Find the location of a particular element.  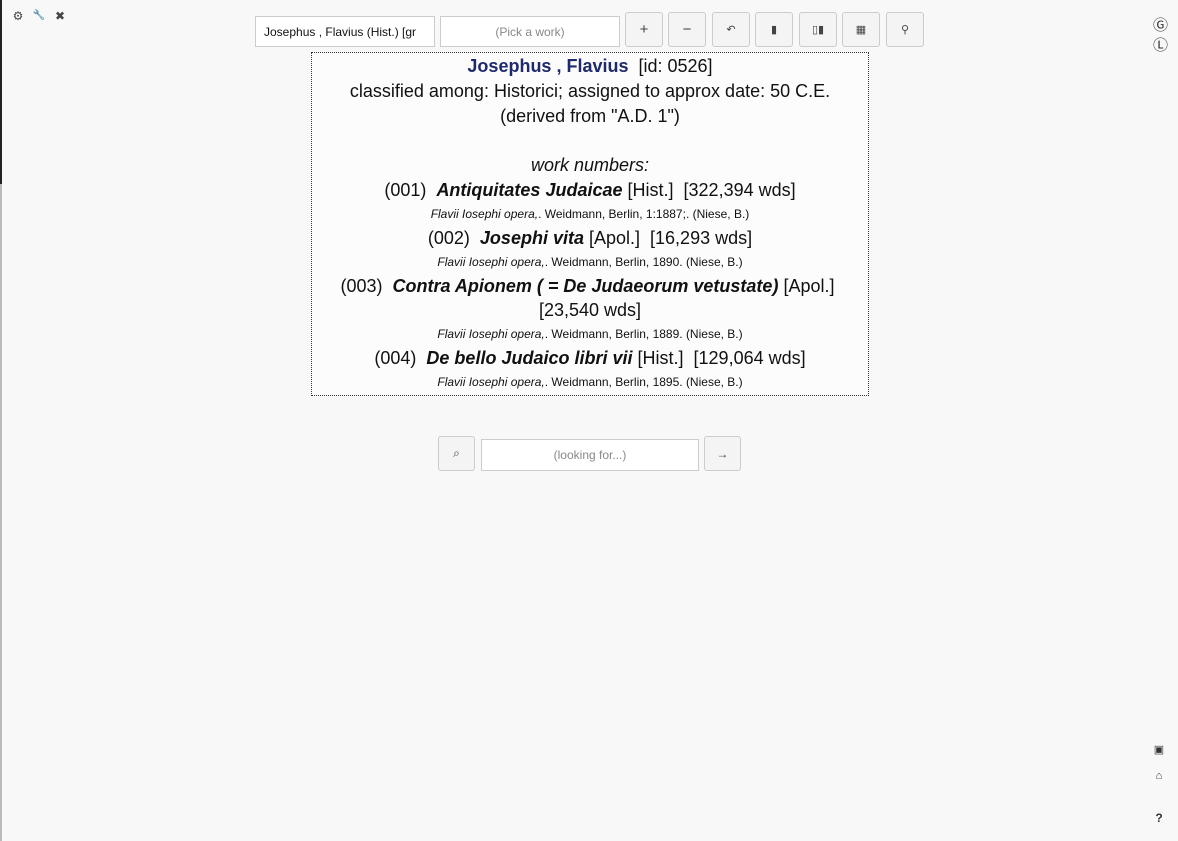

add-button: + is located at coordinates (644, 29).